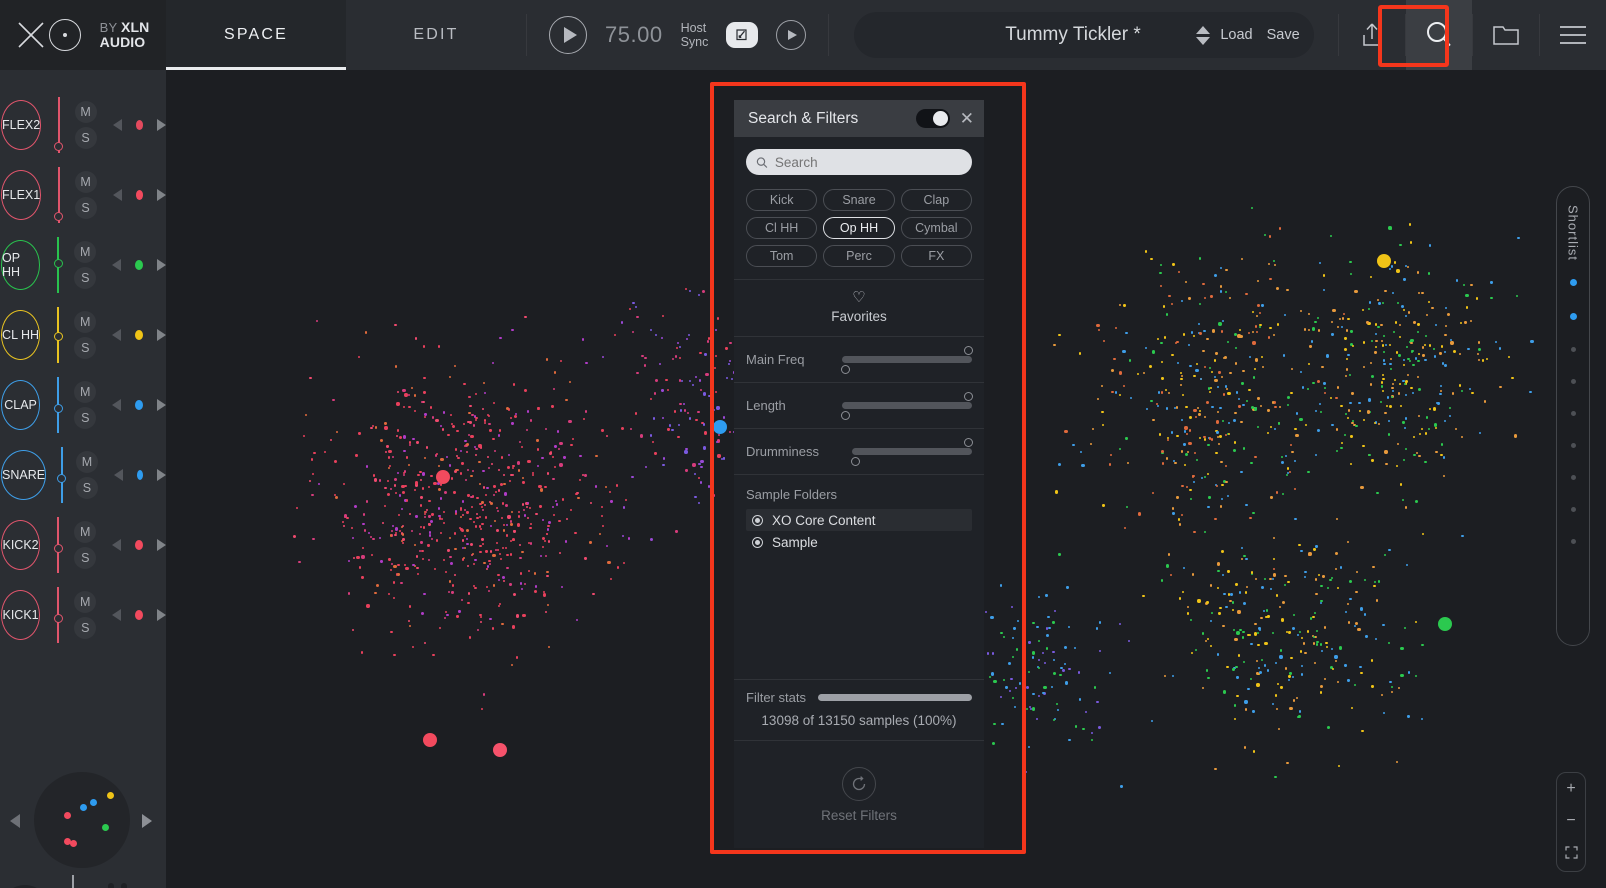  Describe the element at coordinates (21, 125) in the screenshot. I see `channel-pad: FLEX2` at that location.